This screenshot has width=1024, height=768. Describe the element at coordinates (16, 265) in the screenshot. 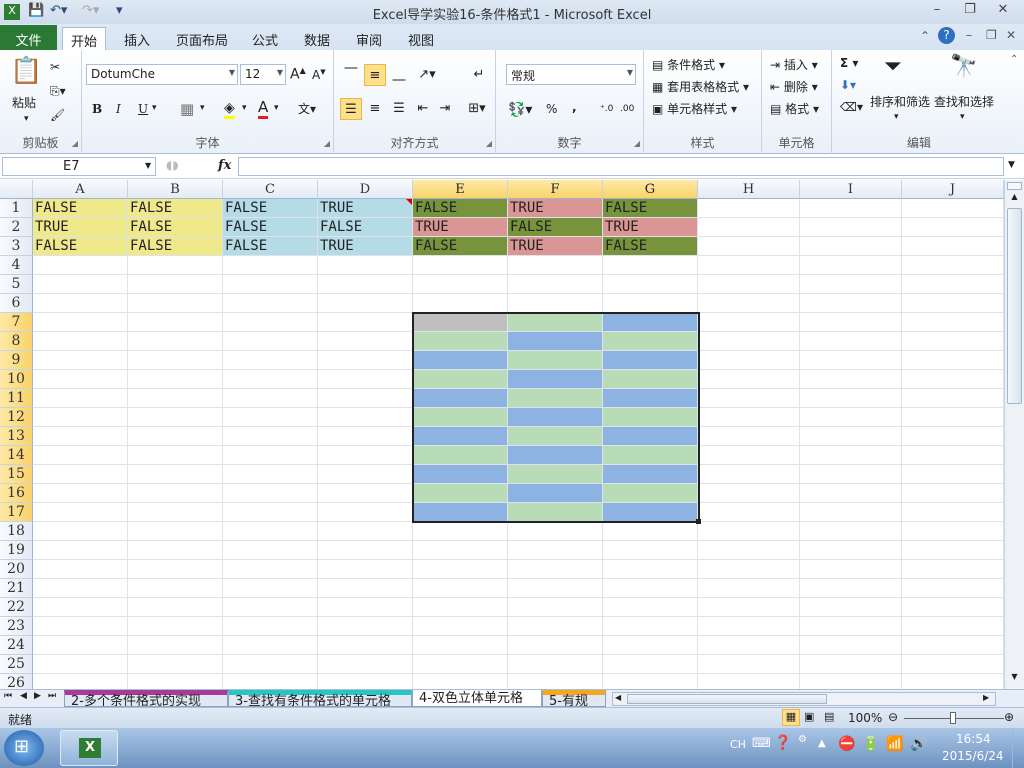

I see `row-header-4: 4` at that location.